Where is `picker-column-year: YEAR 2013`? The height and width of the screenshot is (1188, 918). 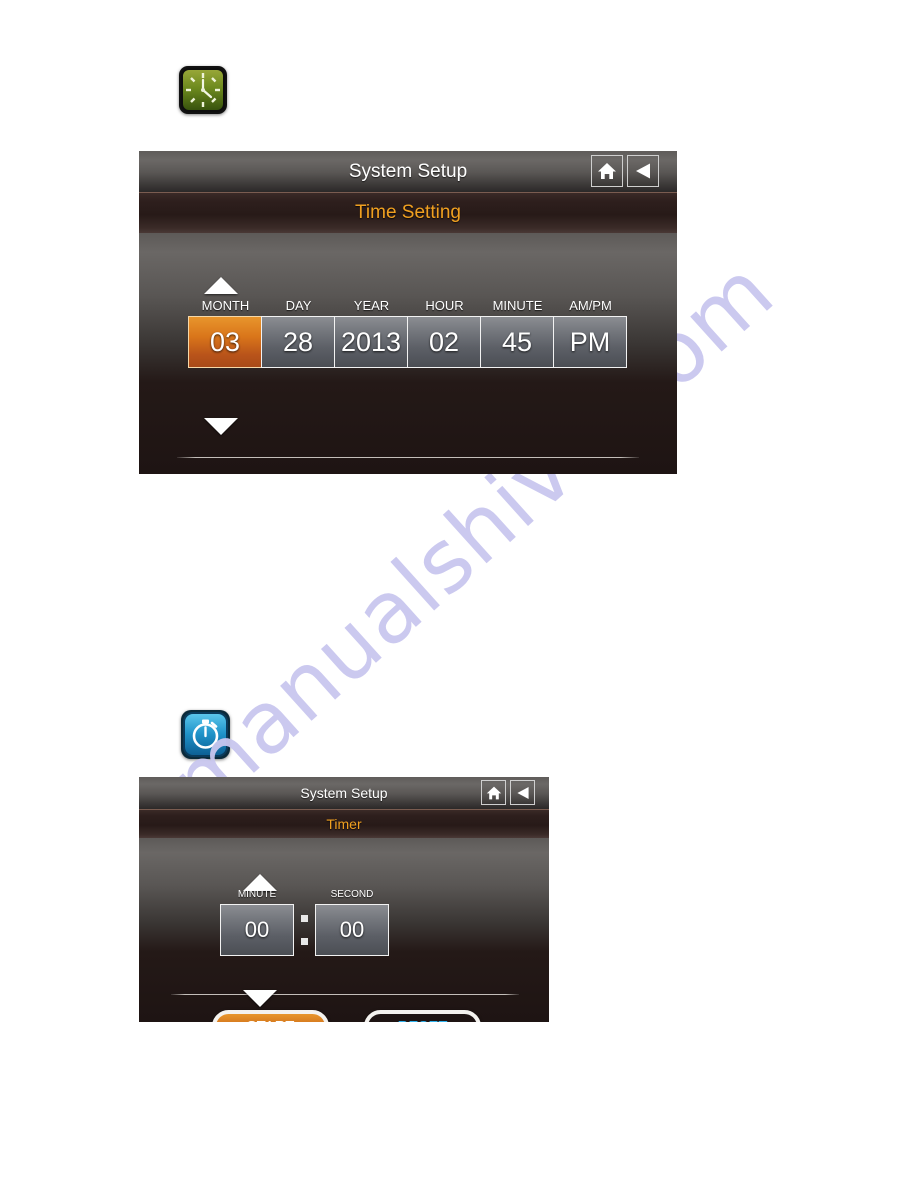 picker-column-year: YEAR 2013 is located at coordinates (371, 333).